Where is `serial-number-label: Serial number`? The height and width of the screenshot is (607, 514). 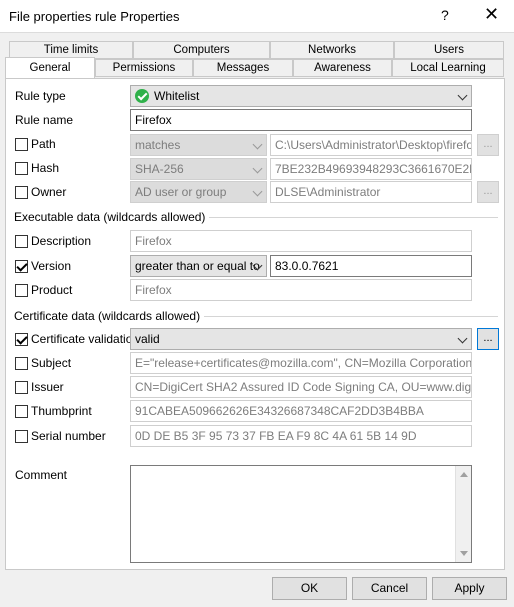
serial-number-label: Serial number is located at coordinates (68, 436).